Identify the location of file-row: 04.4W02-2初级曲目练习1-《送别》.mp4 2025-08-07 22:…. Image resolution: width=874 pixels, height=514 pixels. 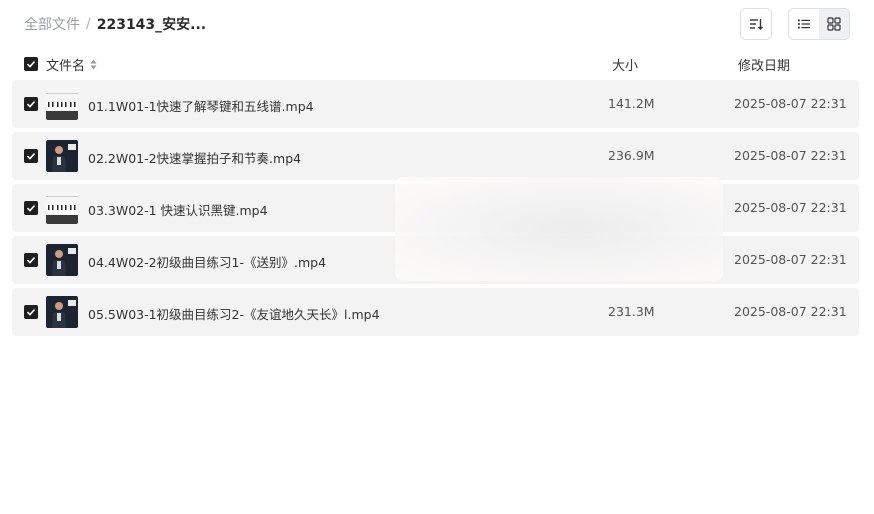
(435, 260).